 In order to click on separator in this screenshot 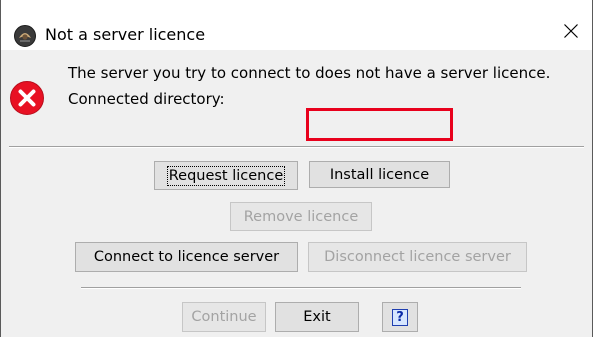, I will do `click(296, 147)`.